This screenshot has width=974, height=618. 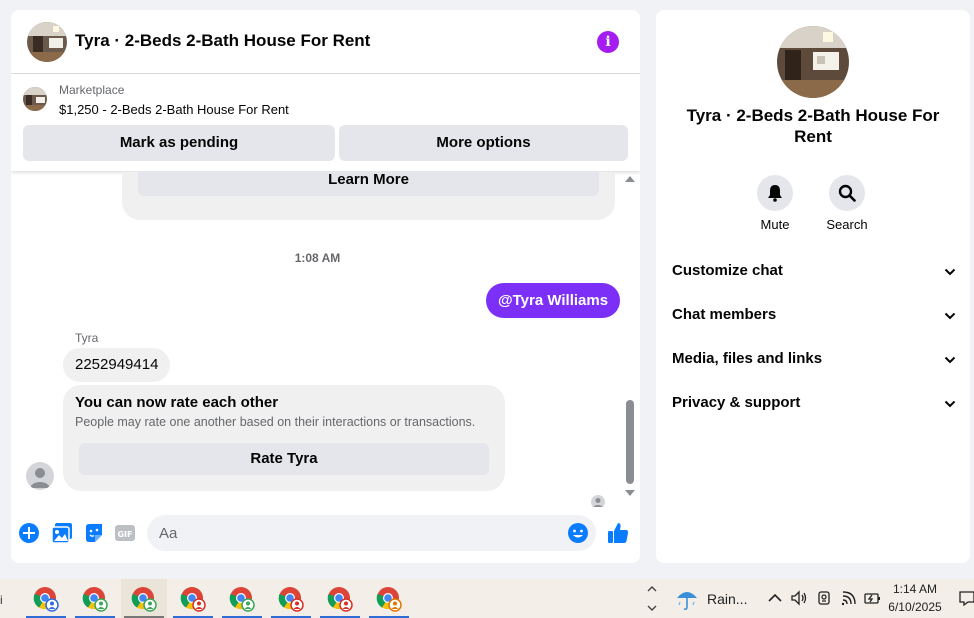 What do you see at coordinates (847, 224) in the screenshot?
I see `search-label: Search` at bounding box center [847, 224].